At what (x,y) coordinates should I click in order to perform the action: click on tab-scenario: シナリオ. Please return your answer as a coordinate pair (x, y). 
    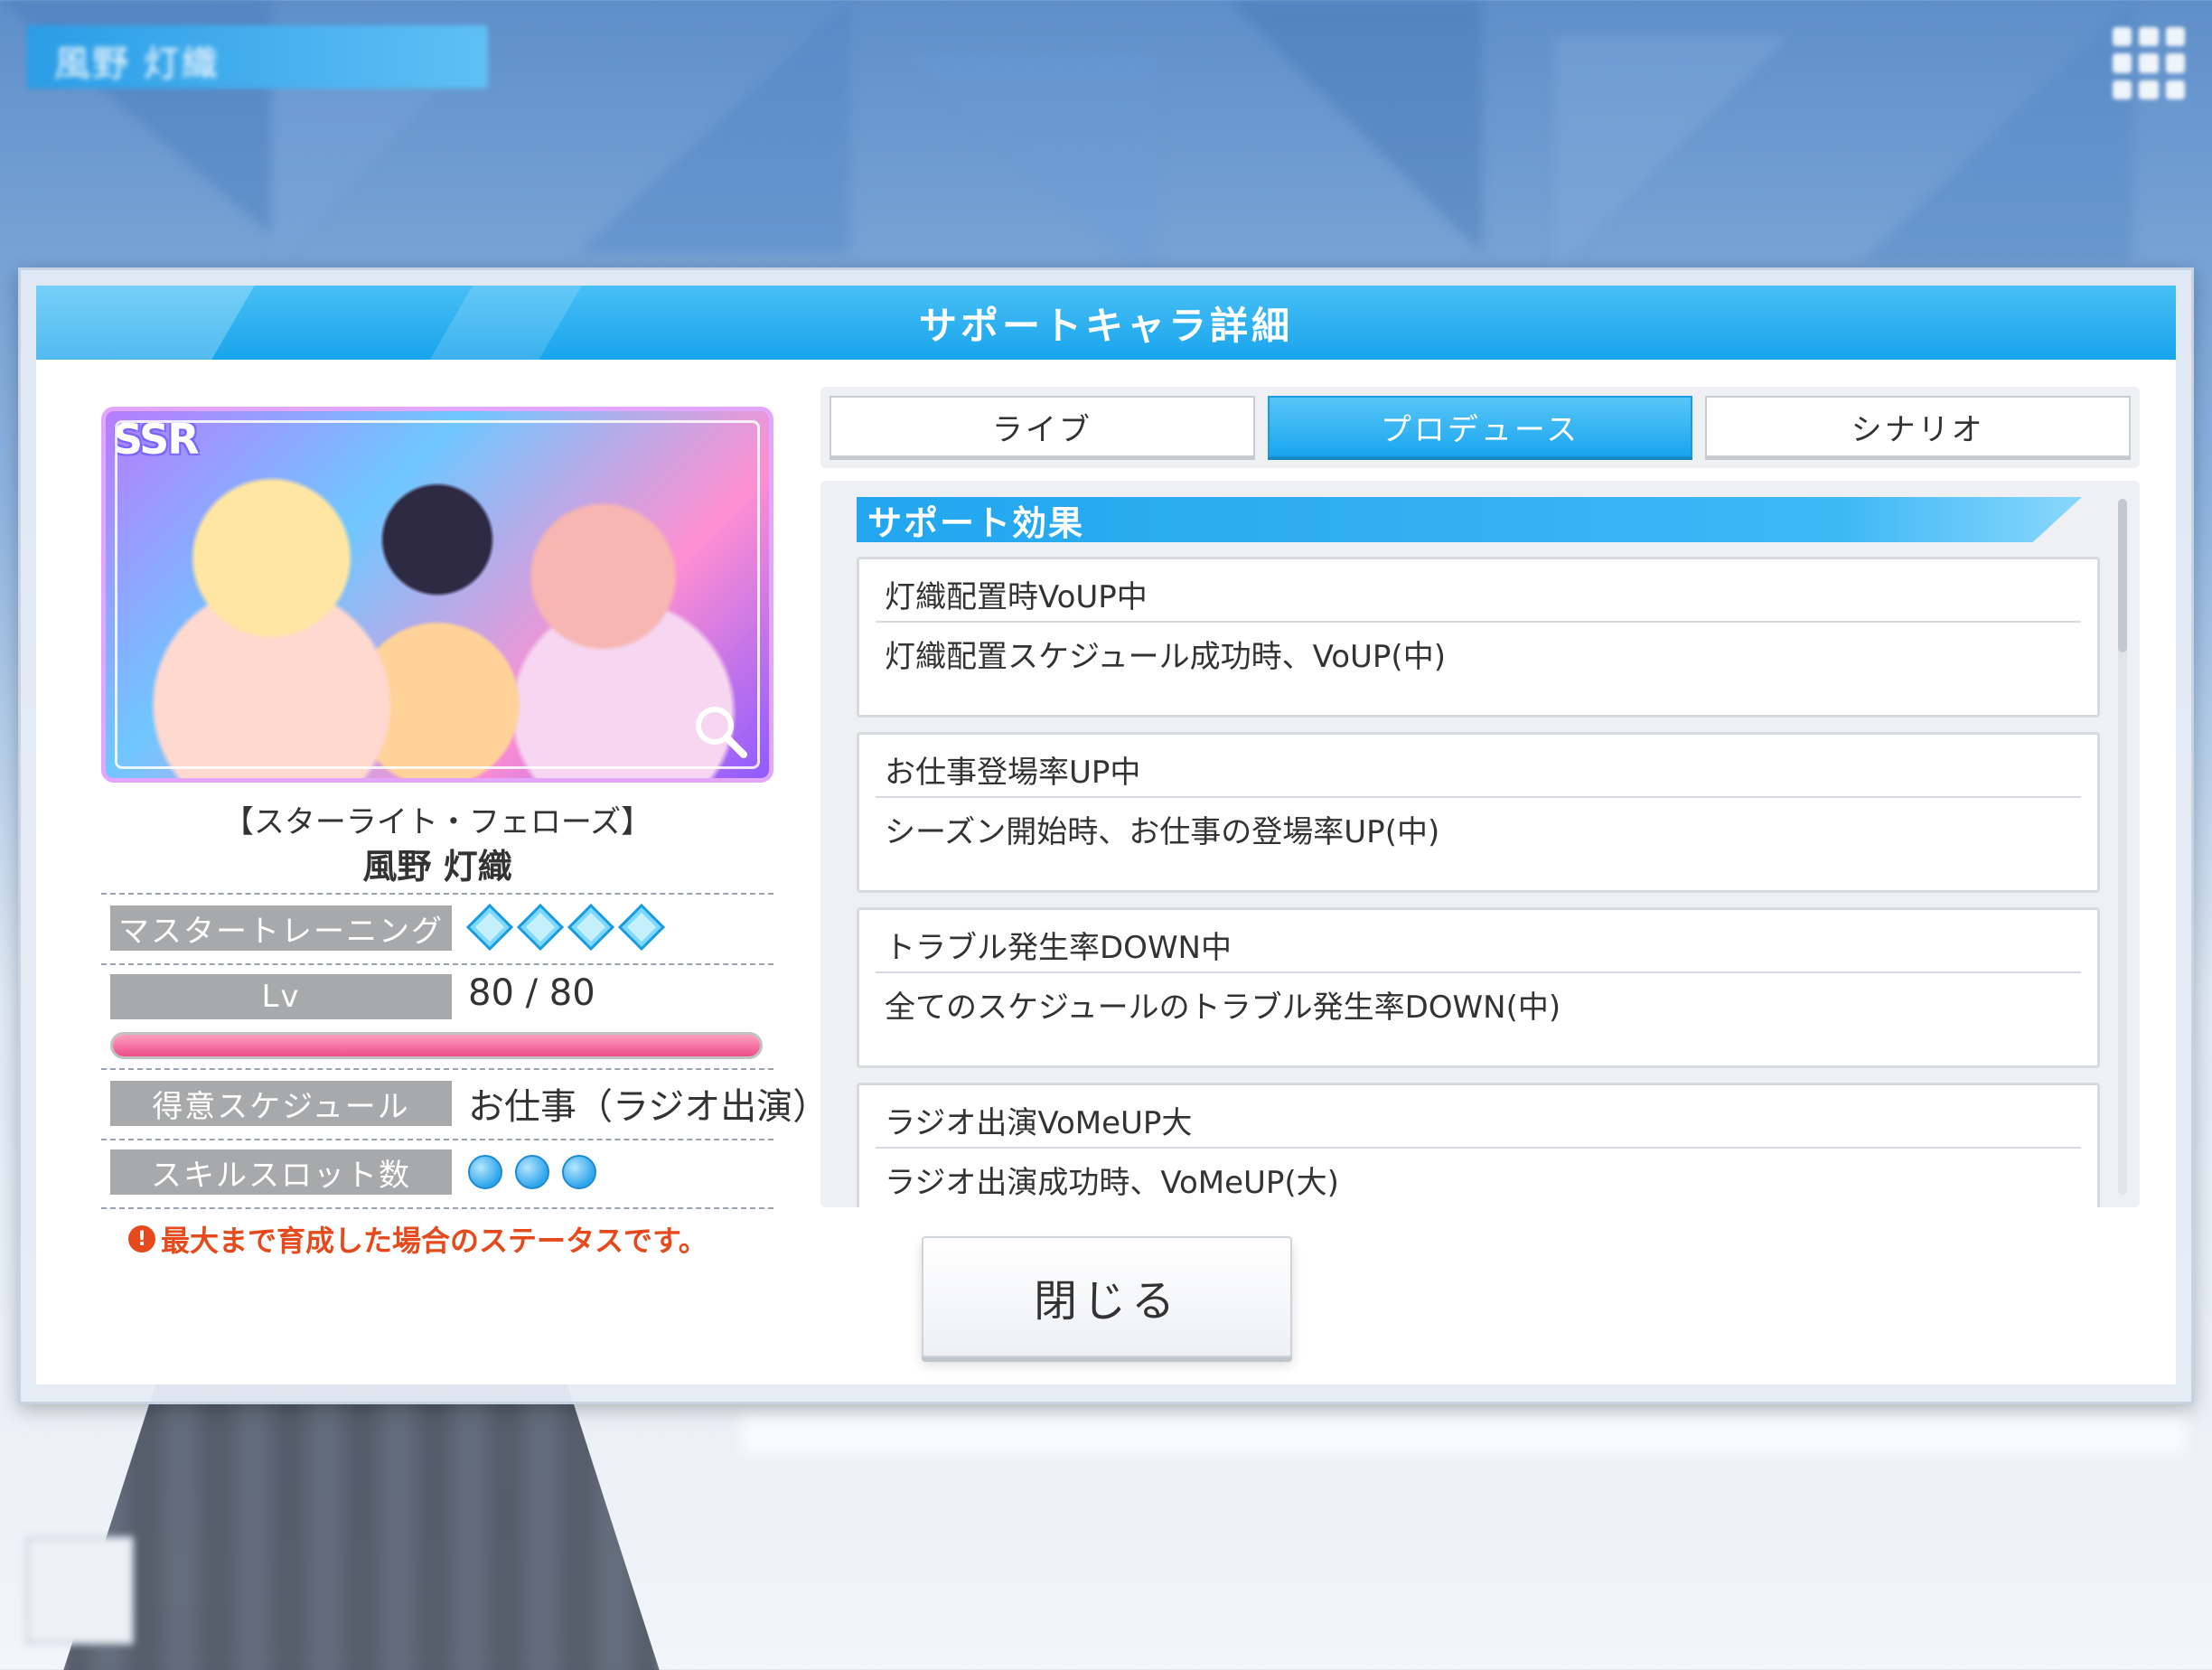
    Looking at the image, I should click on (1919, 426).